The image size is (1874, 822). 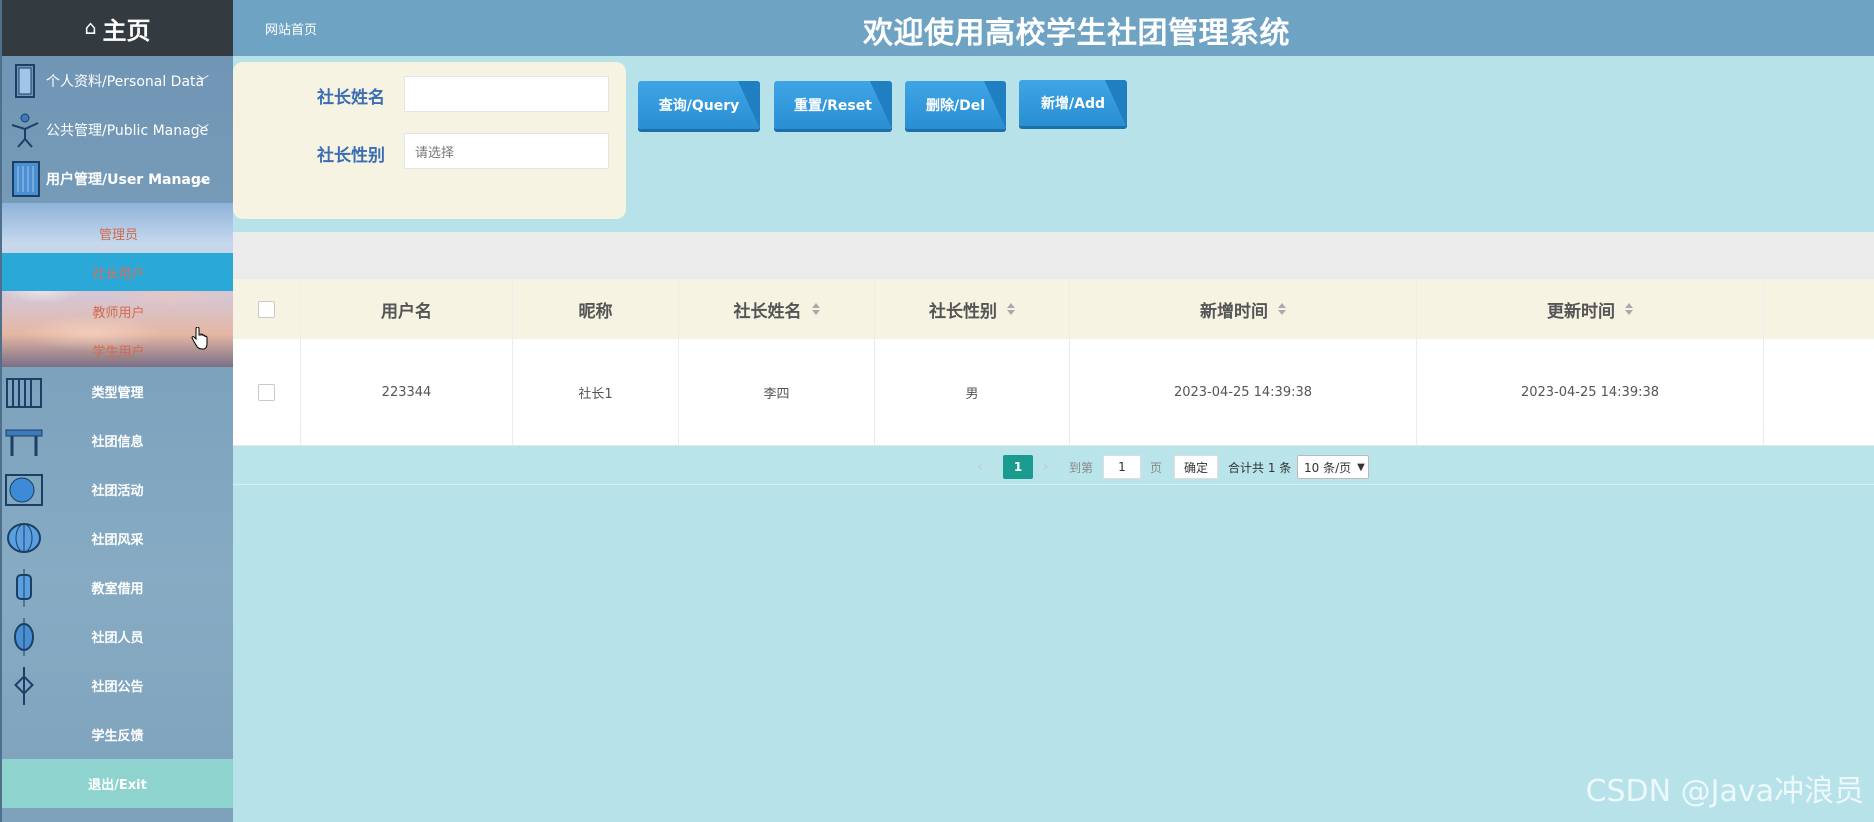 I want to click on add-button-label: 新增/Add, so click(x=1073, y=104).